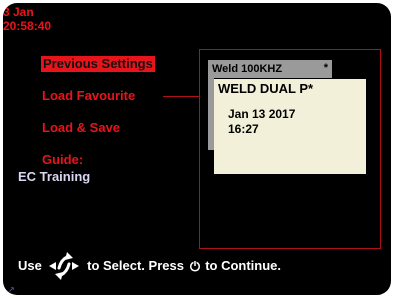  I want to click on date-text: 3 Jan, so click(18, 12).